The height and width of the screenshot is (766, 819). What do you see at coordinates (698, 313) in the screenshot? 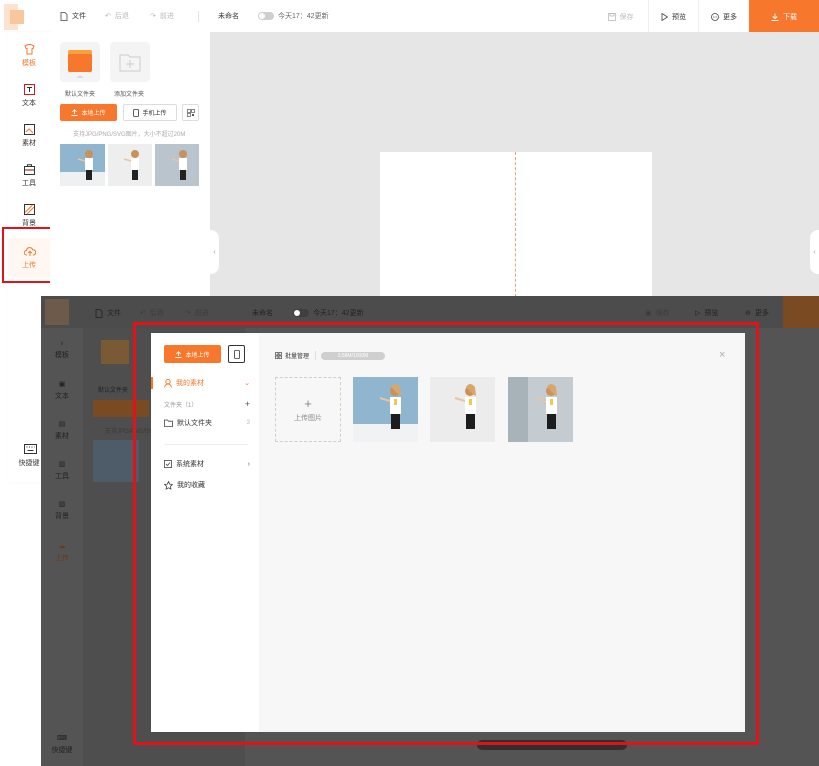
I see `play-icon: ▷` at bounding box center [698, 313].